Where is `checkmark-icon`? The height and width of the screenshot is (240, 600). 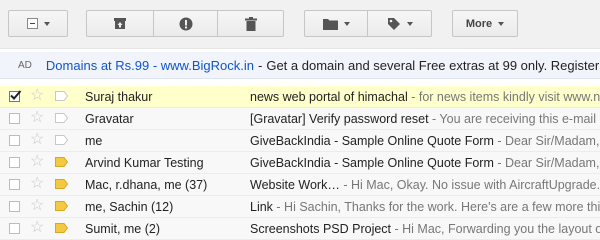
checkmark-icon is located at coordinates (16, 95).